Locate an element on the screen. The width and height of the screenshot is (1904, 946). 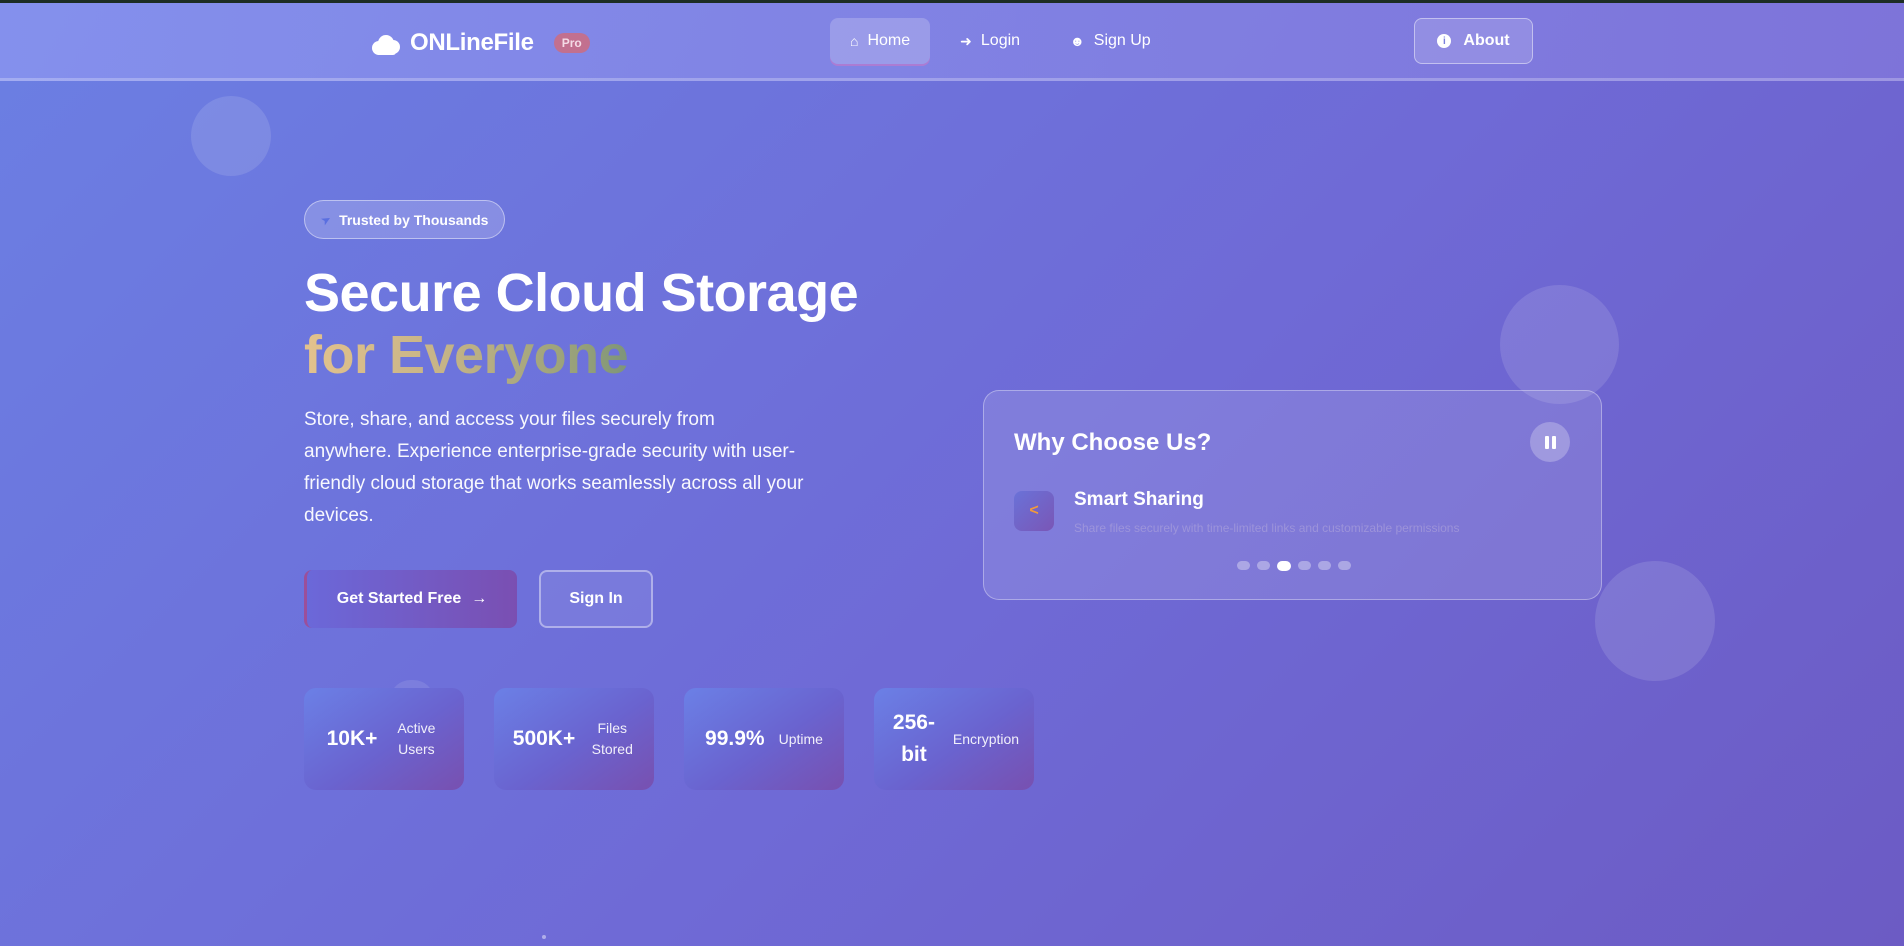
info-icon: i is located at coordinates (1444, 41).